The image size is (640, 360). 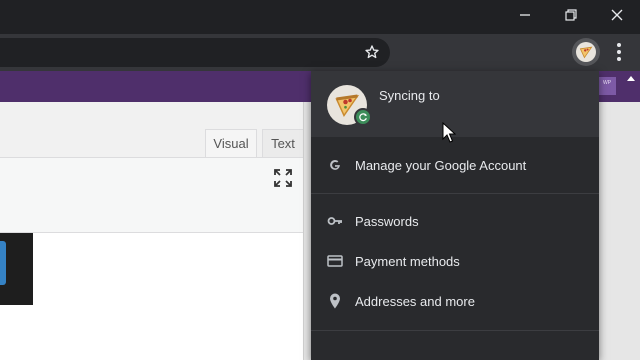 I want to click on browser-toolbar, so click(x=320, y=52).